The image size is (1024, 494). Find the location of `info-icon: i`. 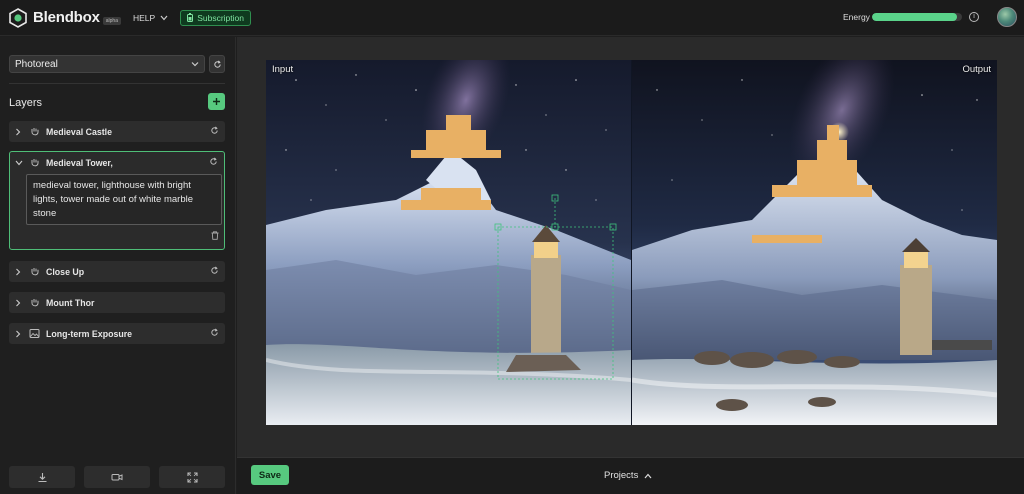

info-icon: i is located at coordinates (974, 17).